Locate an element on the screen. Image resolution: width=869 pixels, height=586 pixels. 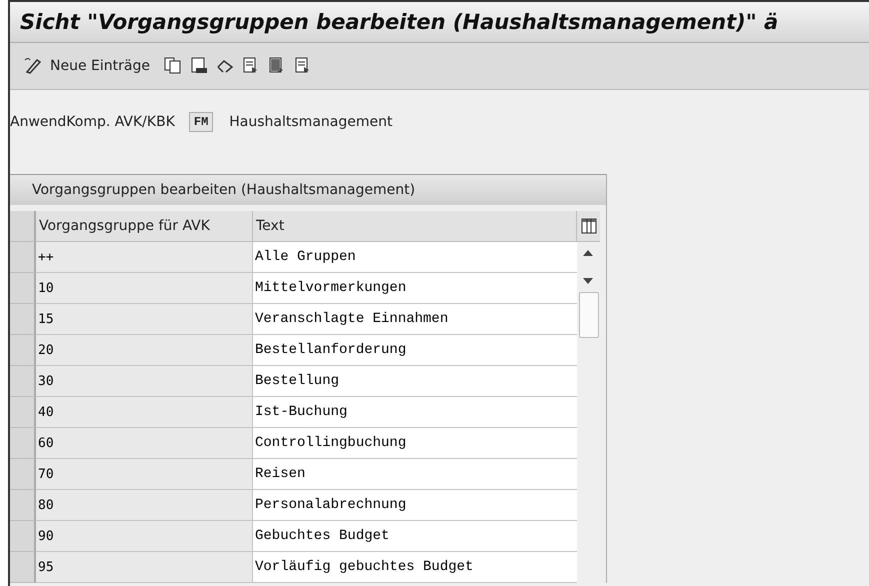
field-label: AnwendKomp. AVK/KBK is located at coordinates (92, 122).